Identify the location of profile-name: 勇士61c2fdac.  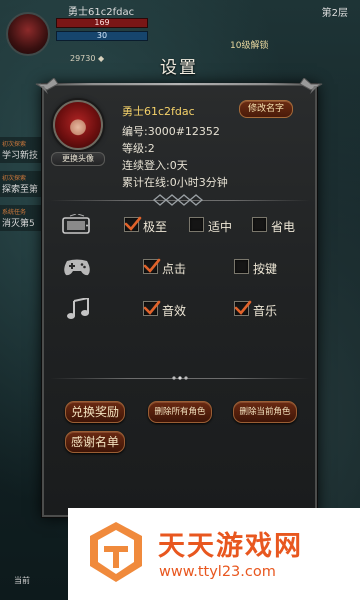
(158, 111).